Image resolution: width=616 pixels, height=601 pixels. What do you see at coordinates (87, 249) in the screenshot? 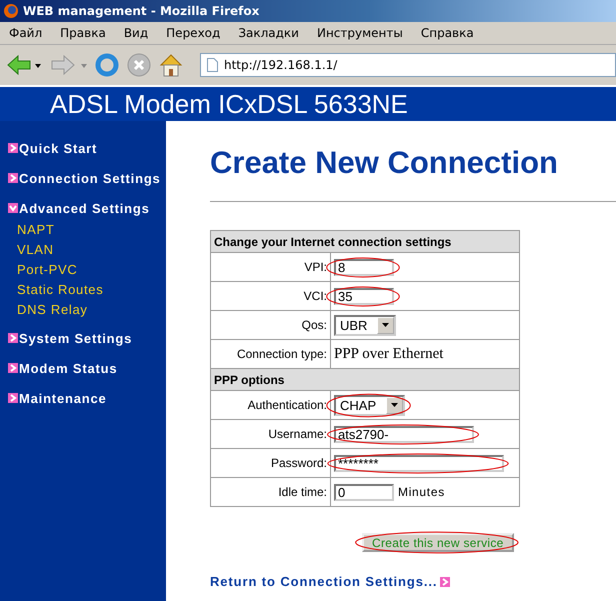
I see `sidebar-subitem: VLAN` at bounding box center [87, 249].